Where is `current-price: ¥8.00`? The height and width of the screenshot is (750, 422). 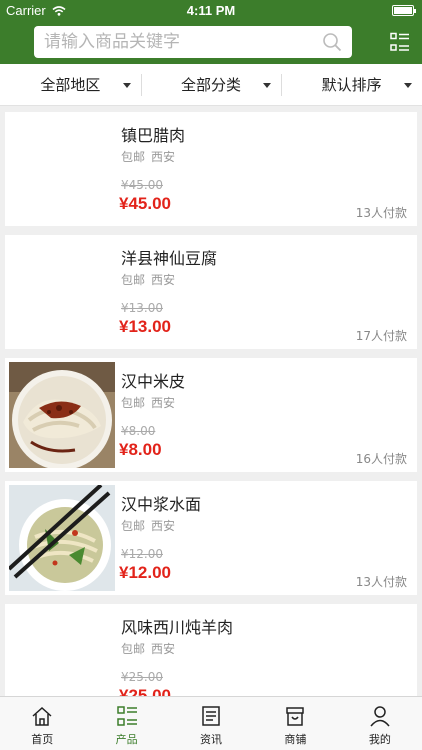 current-price: ¥8.00 is located at coordinates (140, 449).